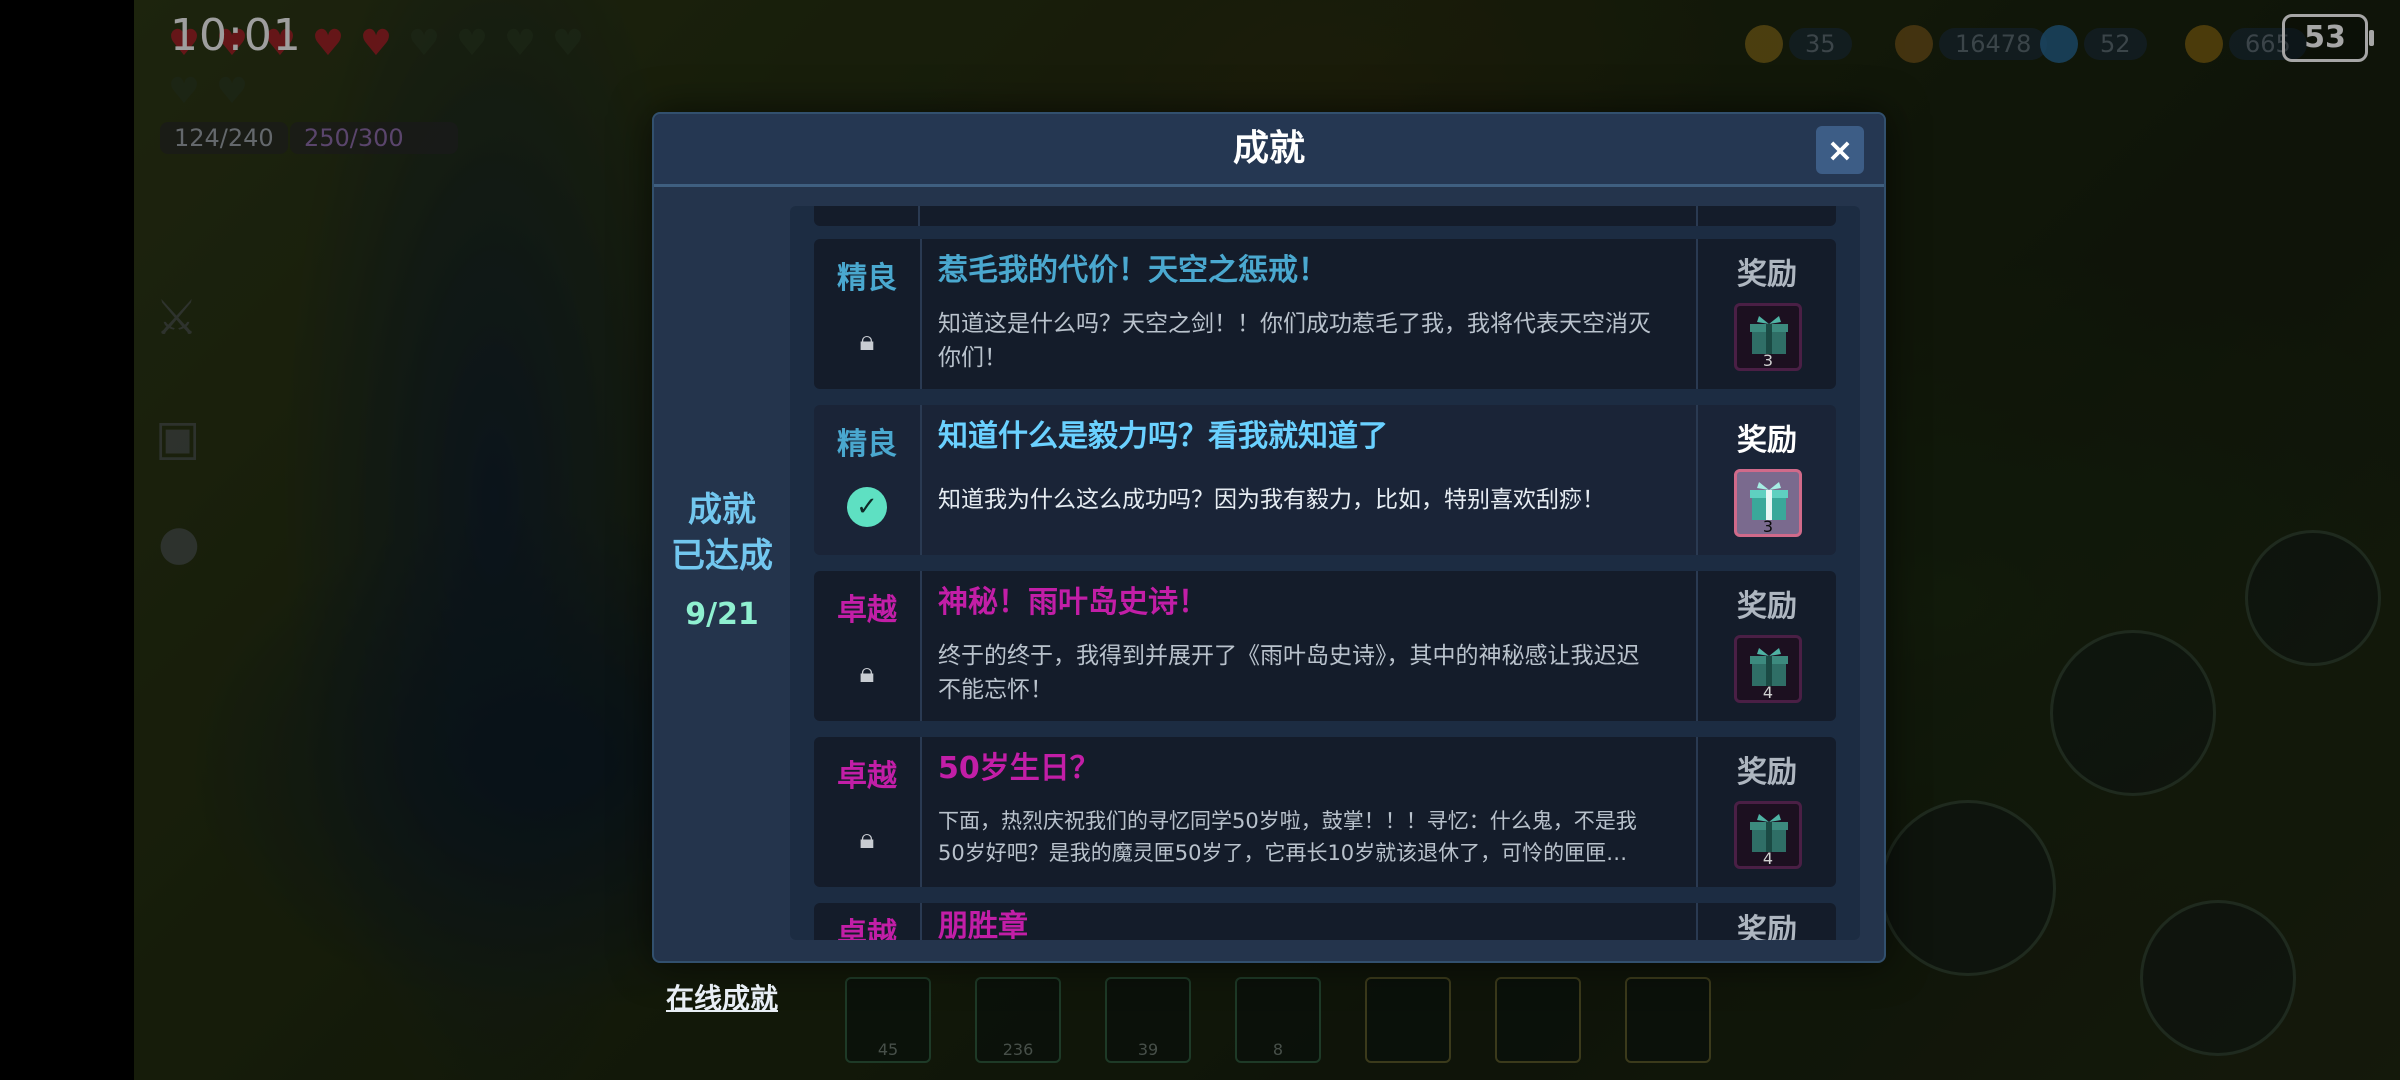 This screenshot has width=2400, height=1080. I want to click on achievement-title: 知道什么是毅力吗？看我就知道了, so click(1163, 436).